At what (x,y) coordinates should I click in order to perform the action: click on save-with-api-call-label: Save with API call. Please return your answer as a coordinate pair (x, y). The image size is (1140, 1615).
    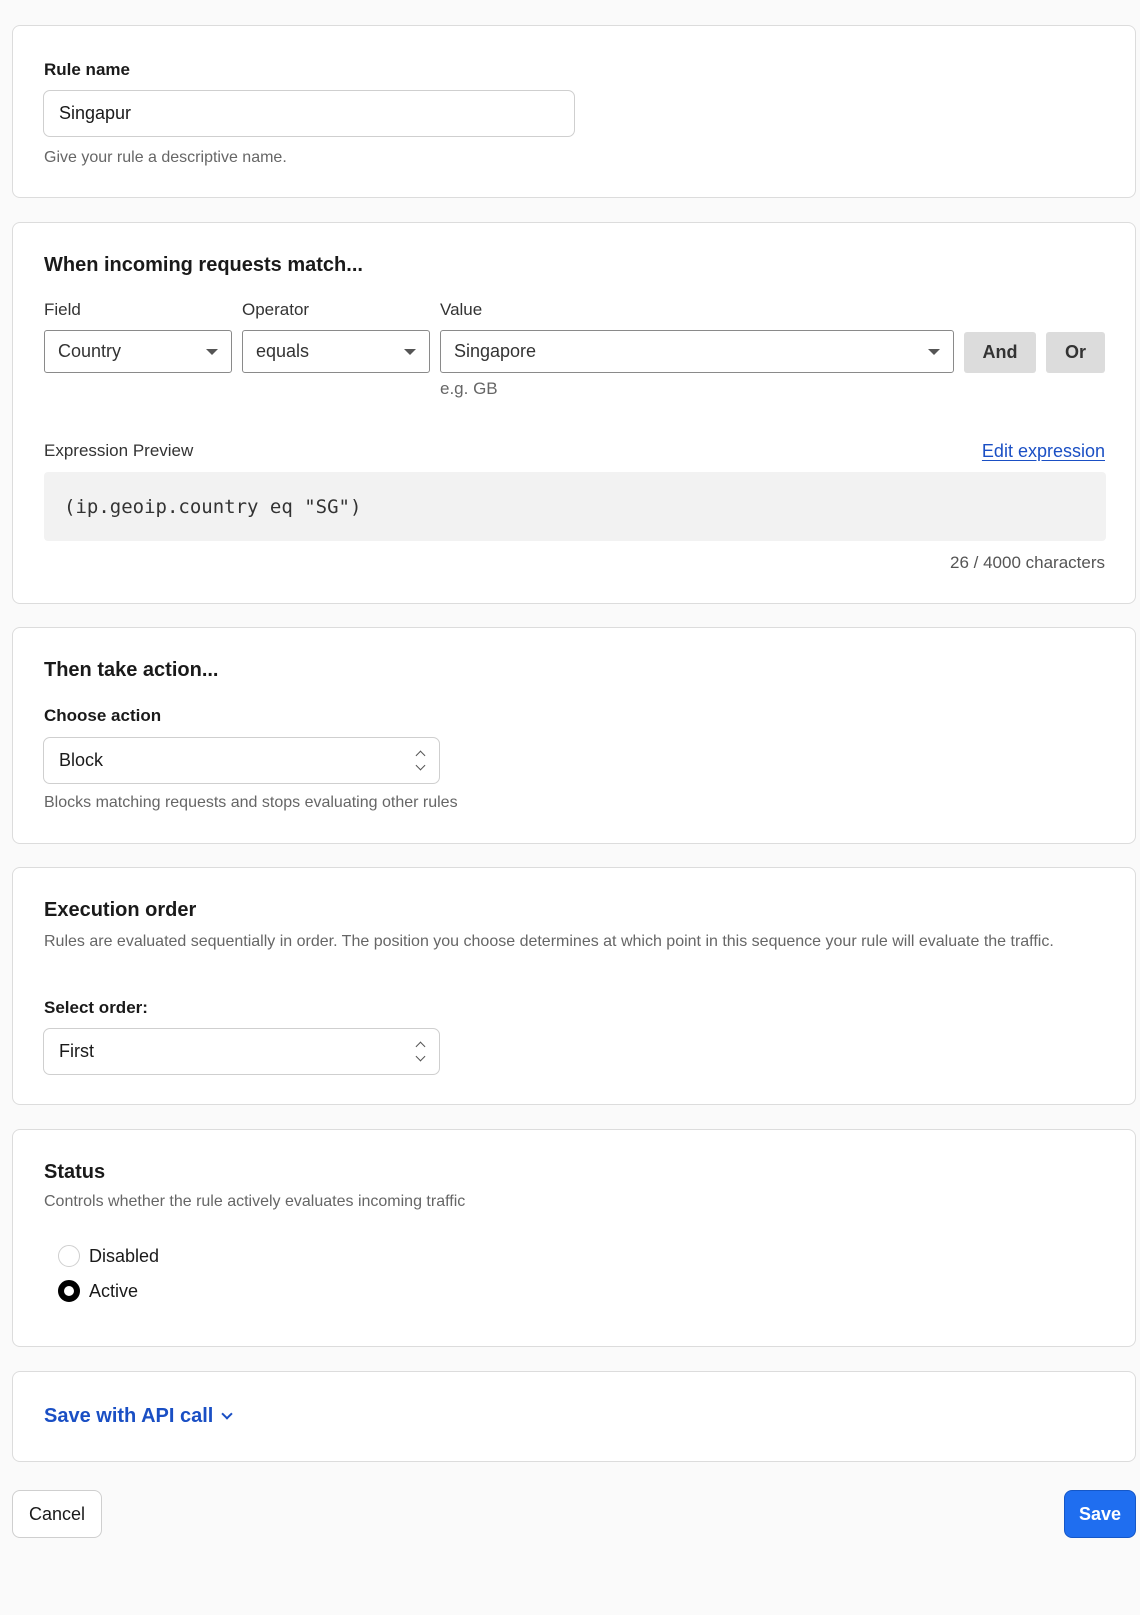
    Looking at the image, I should click on (129, 1416).